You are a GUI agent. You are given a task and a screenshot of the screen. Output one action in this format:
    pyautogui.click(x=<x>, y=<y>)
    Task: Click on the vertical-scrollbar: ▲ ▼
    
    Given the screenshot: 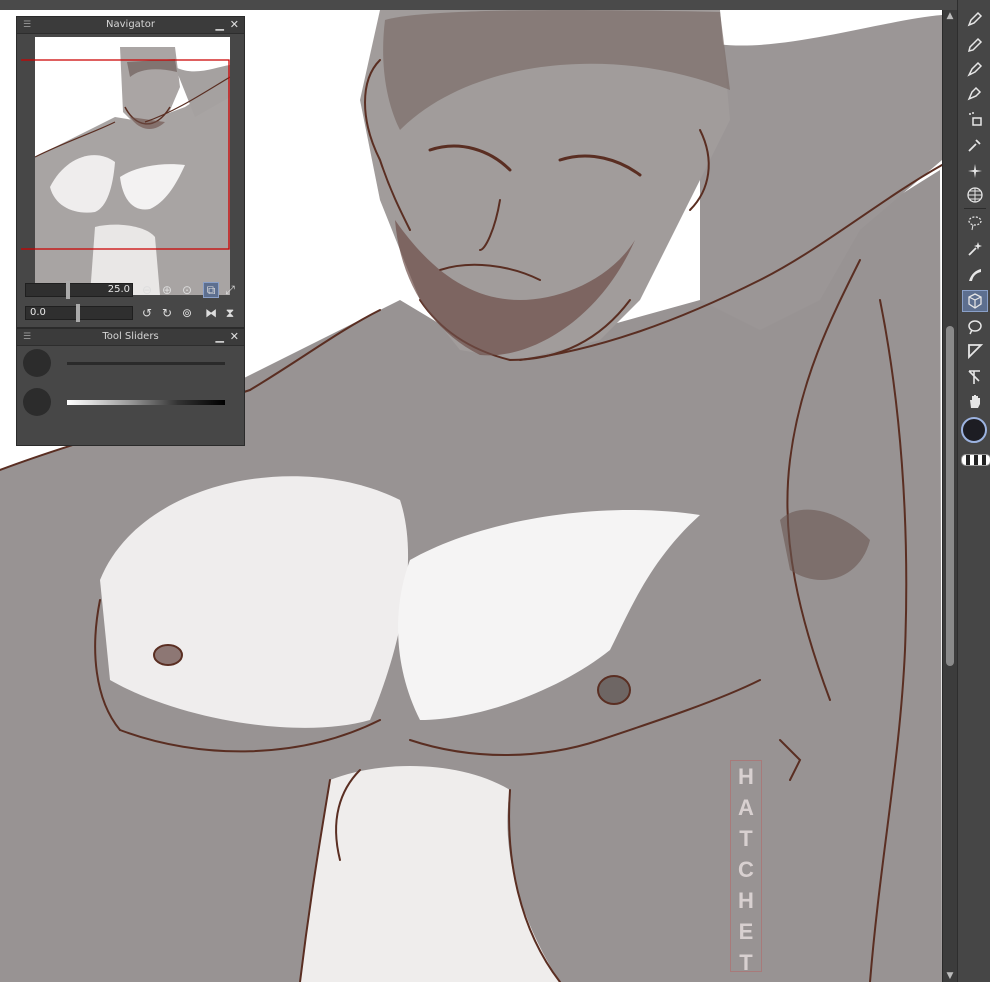 What is the action you would take?
    pyautogui.click(x=949, y=496)
    